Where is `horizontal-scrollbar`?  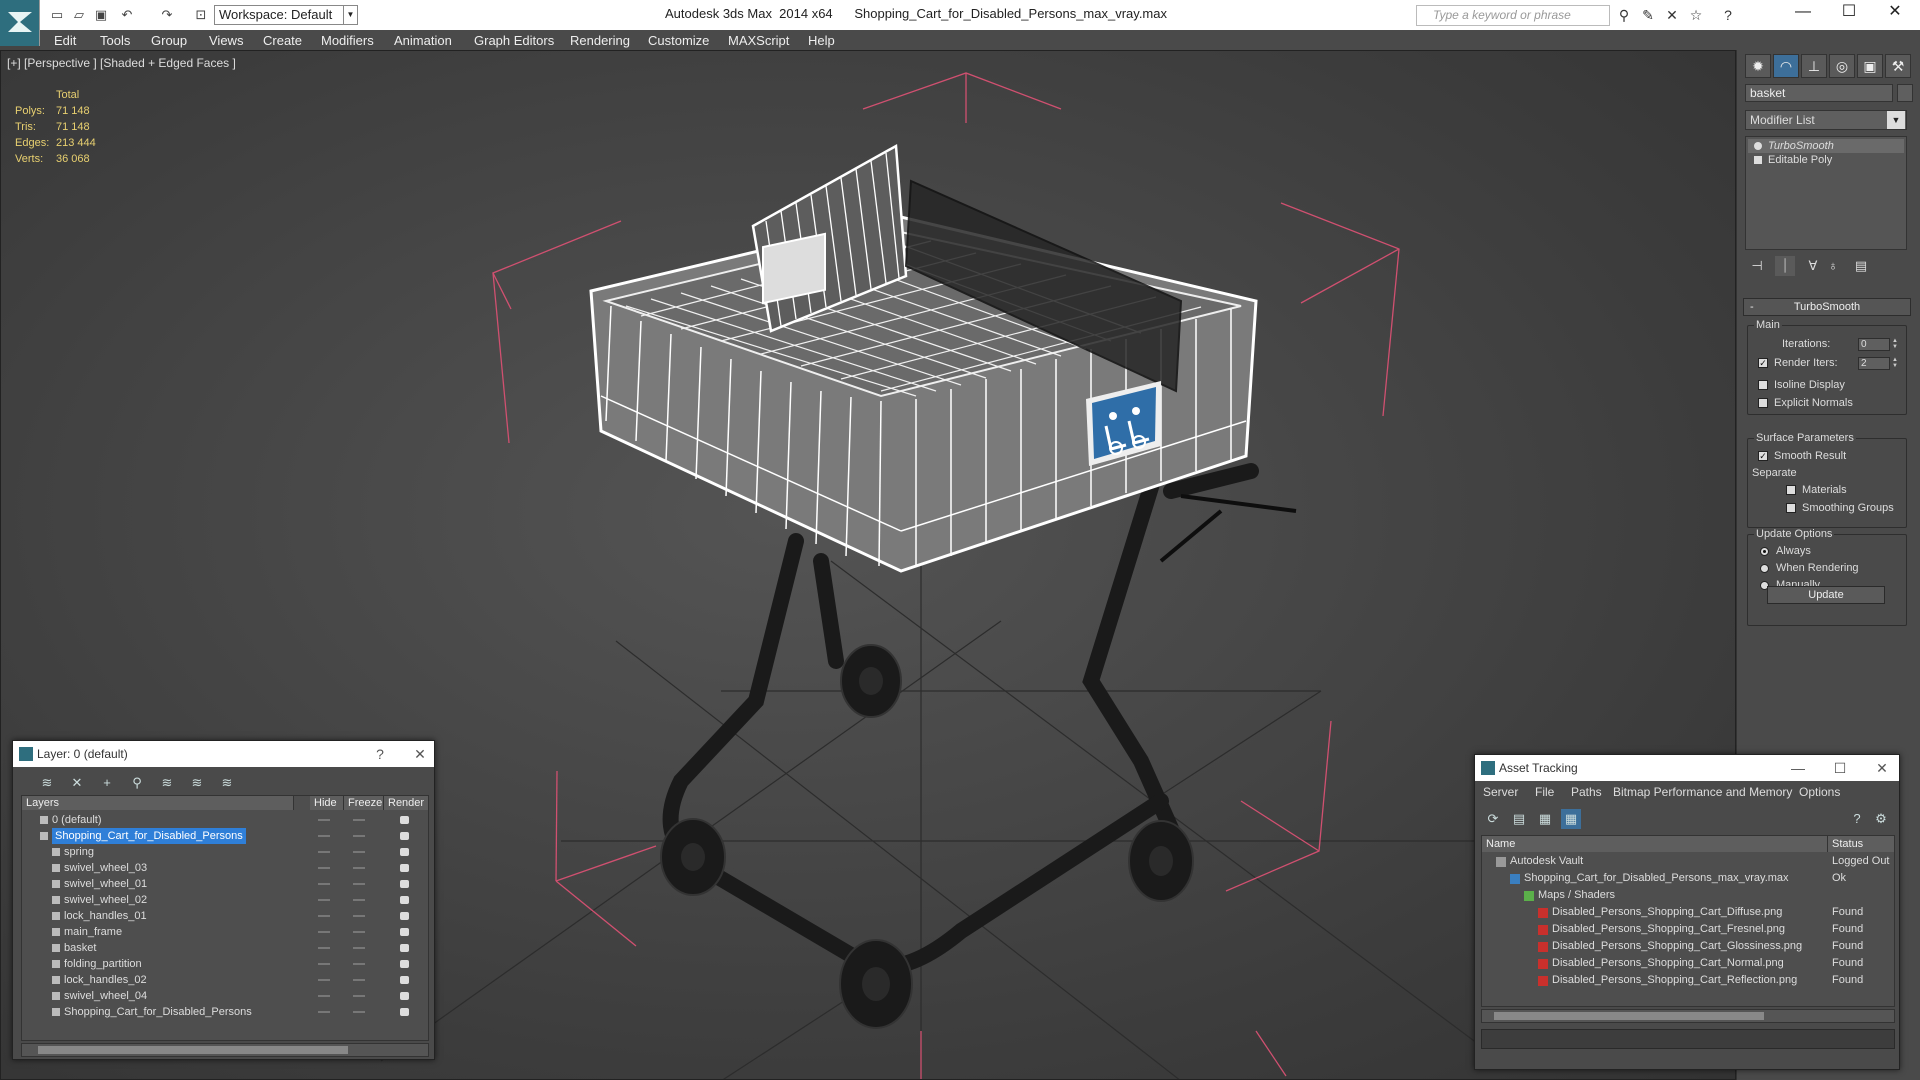 horizontal-scrollbar is located at coordinates (225, 1050).